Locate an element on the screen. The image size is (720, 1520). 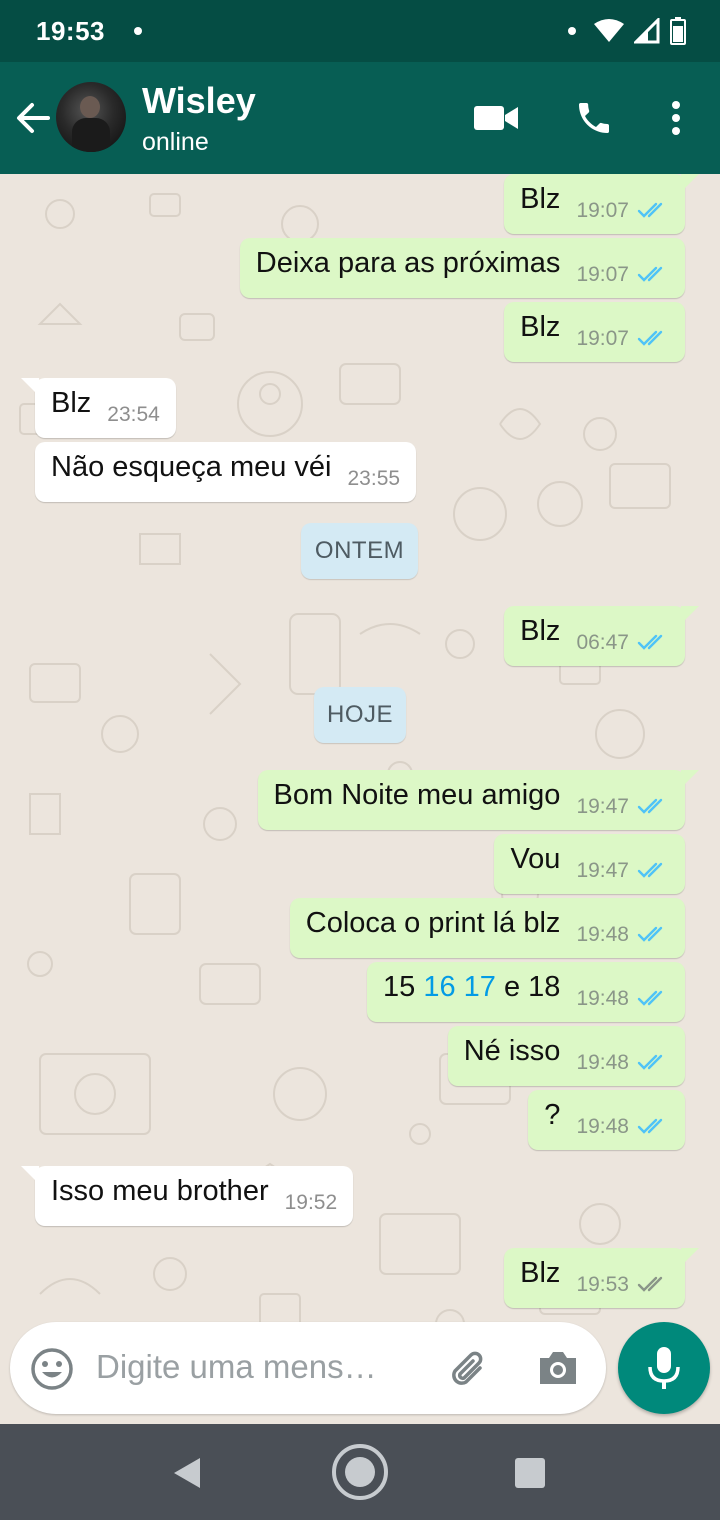
double-check-delivered-icon is located at coordinates (650, 1284).